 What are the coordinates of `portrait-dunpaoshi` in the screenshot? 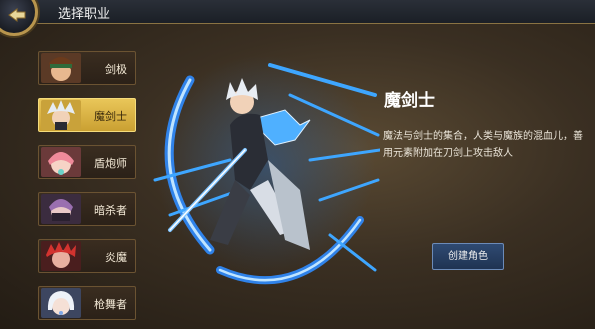 It's located at (61, 162).